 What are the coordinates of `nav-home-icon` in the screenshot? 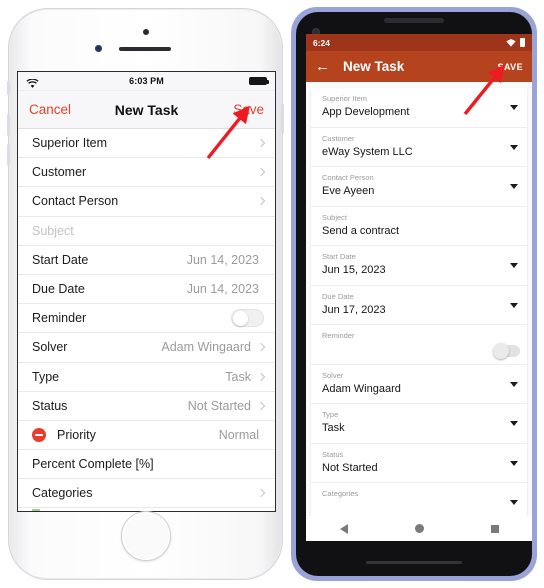 It's located at (419, 528).